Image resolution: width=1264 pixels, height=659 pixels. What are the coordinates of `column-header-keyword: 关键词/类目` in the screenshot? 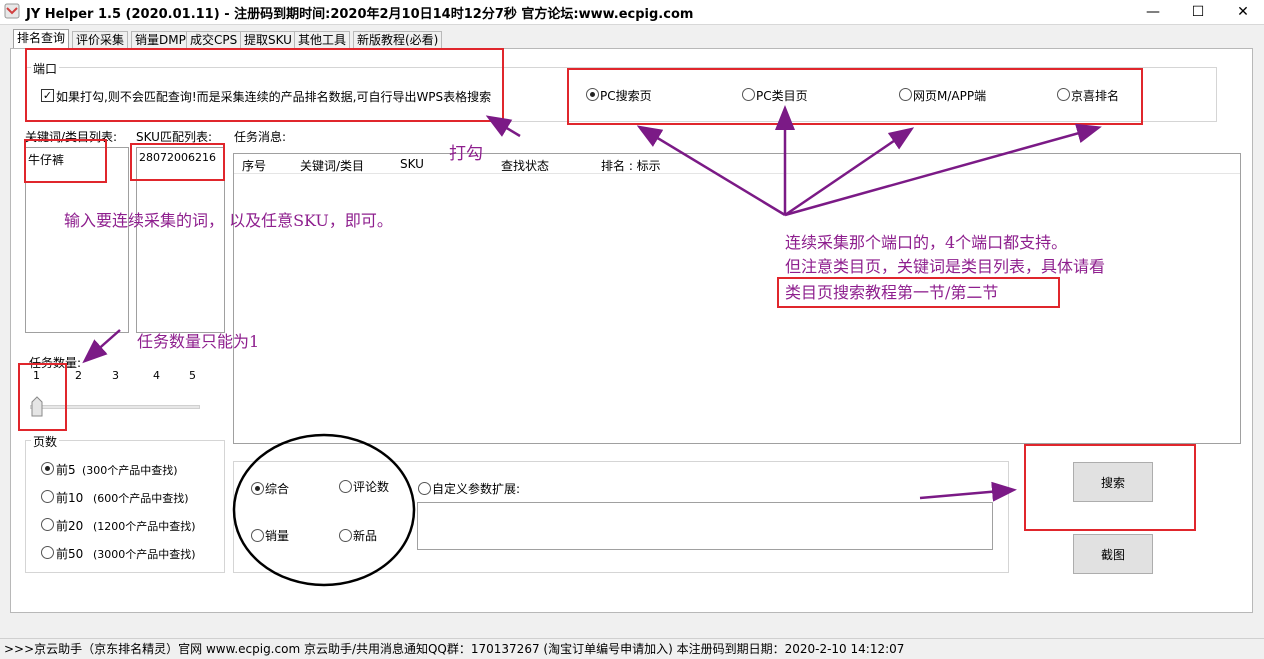 It's located at (332, 165).